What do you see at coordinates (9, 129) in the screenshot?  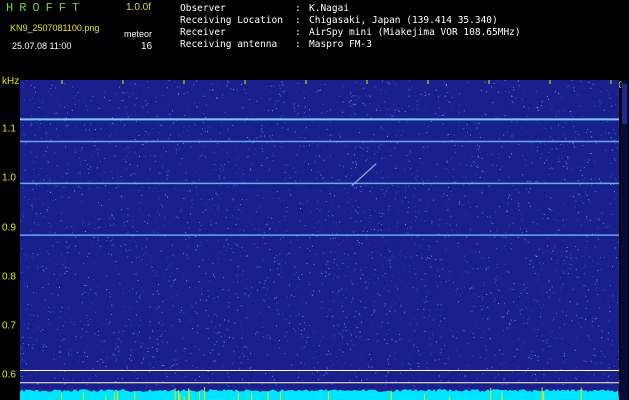 I see `y-tick-label: 1.1` at bounding box center [9, 129].